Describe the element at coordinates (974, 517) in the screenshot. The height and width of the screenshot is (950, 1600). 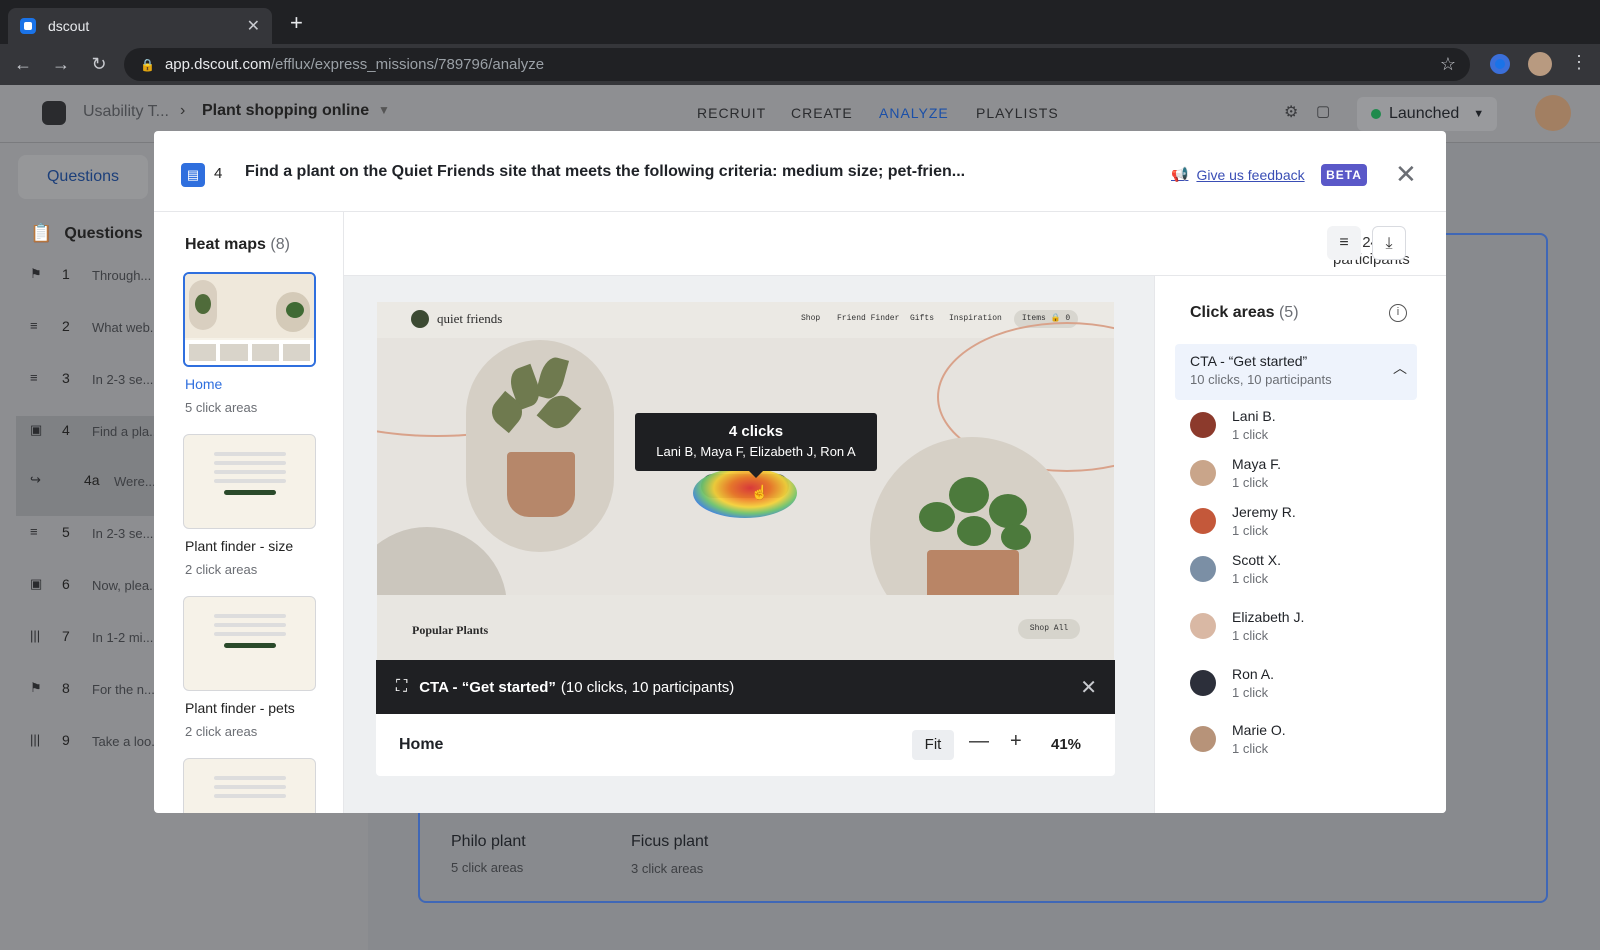
I see `pilea-plant-icon` at that location.